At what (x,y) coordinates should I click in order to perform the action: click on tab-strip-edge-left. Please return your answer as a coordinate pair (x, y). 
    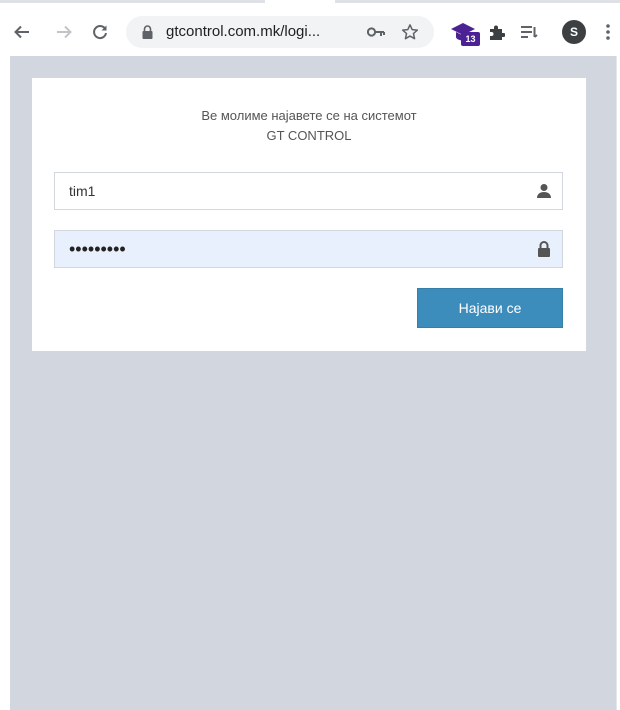
    Looking at the image, I should click on (132, 1).